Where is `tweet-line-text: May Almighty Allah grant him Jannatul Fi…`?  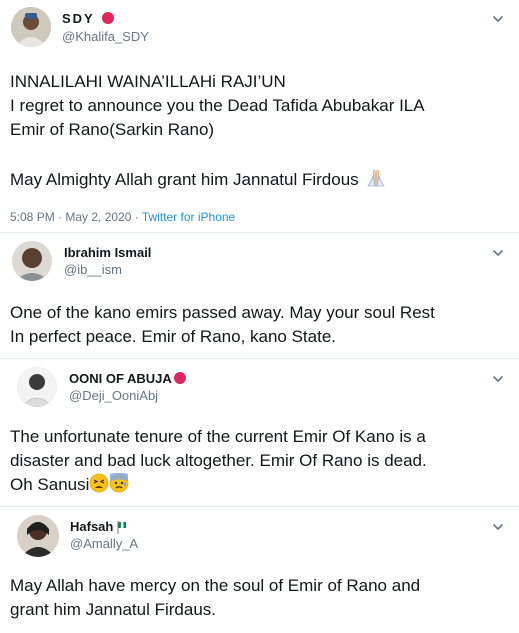
tweet-line-text: May Almighty Allah grant him Jannatul Fi… is located at coordinates (184, 179).